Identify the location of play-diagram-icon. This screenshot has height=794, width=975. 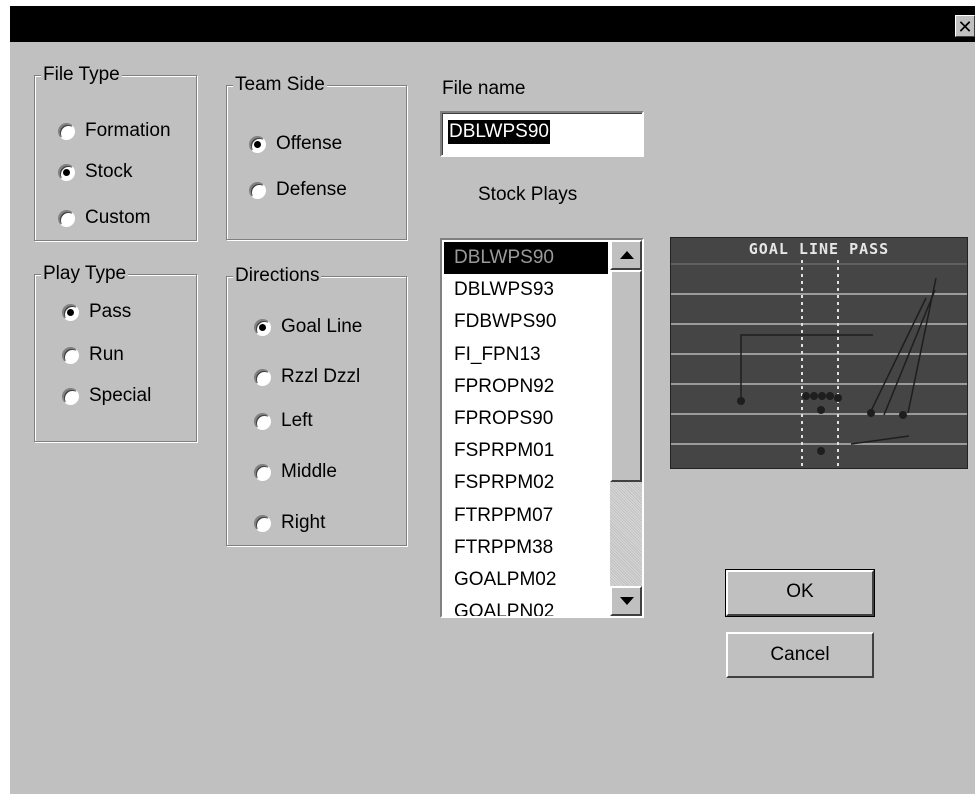
(819, 364).